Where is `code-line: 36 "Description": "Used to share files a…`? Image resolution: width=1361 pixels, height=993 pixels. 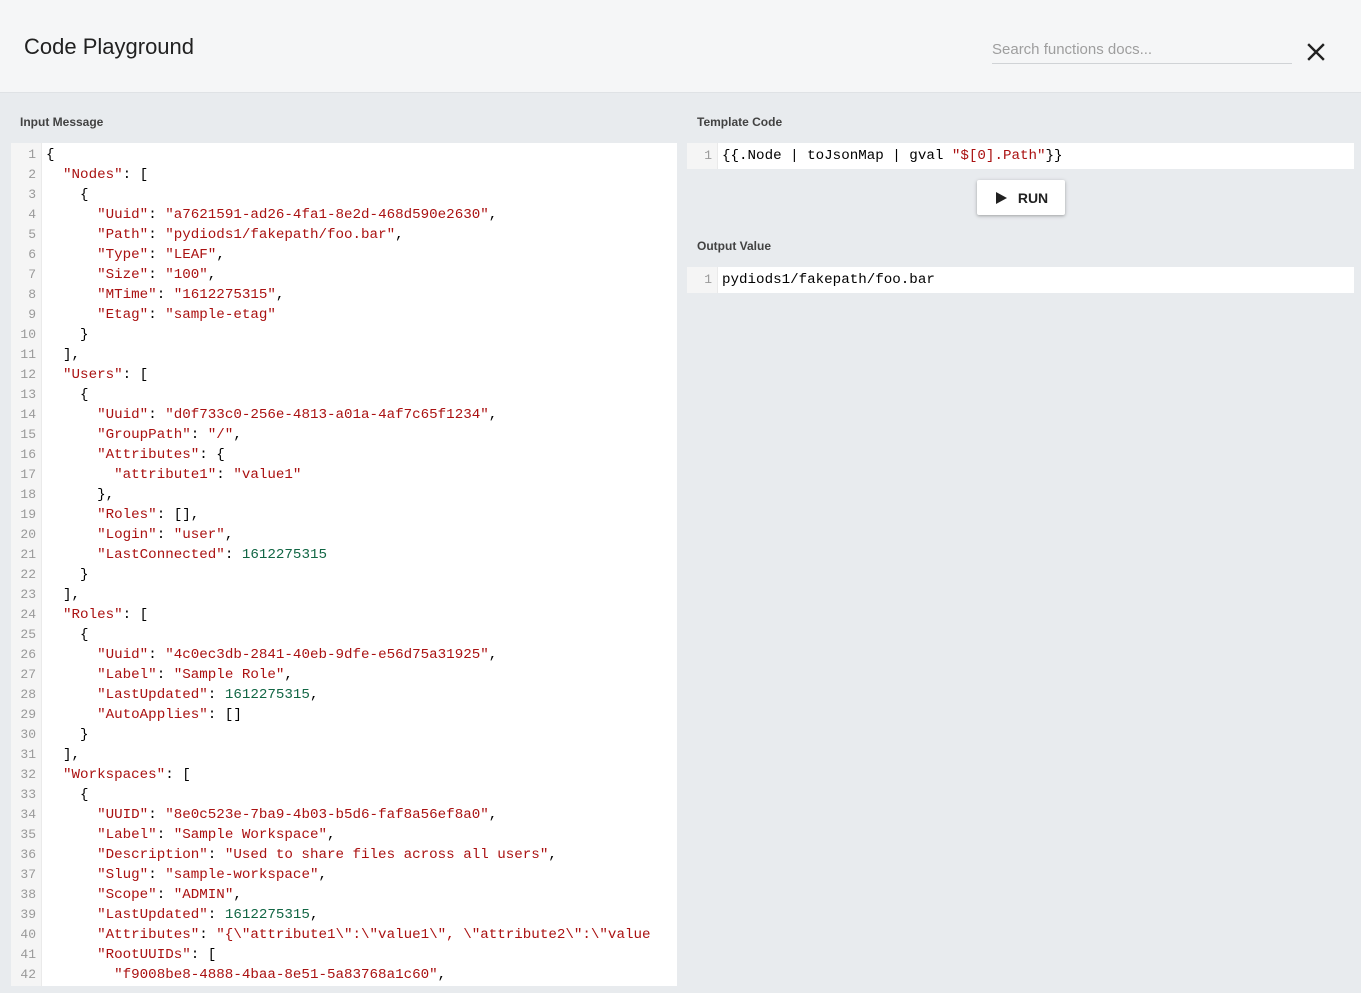
code-line: 36 "Description": "Used to share files a… is located at coordinates (344, 855).